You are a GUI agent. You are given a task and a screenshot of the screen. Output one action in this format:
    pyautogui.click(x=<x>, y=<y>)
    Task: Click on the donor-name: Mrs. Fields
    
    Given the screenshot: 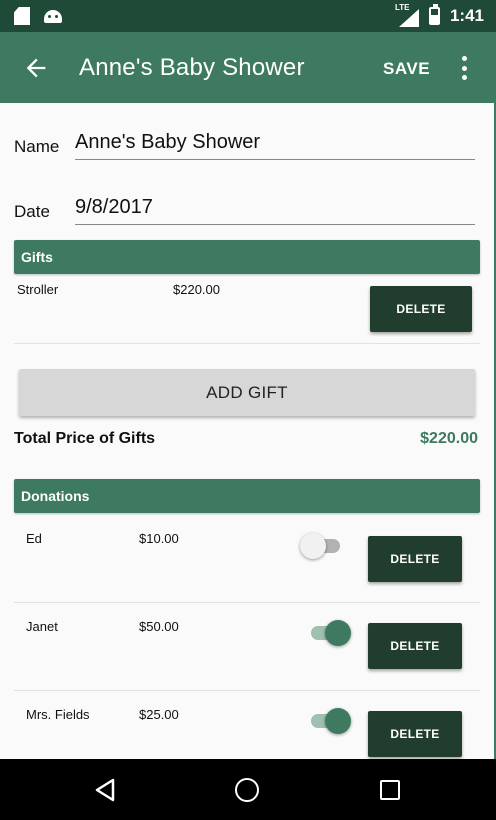 What is the action you would take?
    pyautogui.click(x=58, y=714)
    